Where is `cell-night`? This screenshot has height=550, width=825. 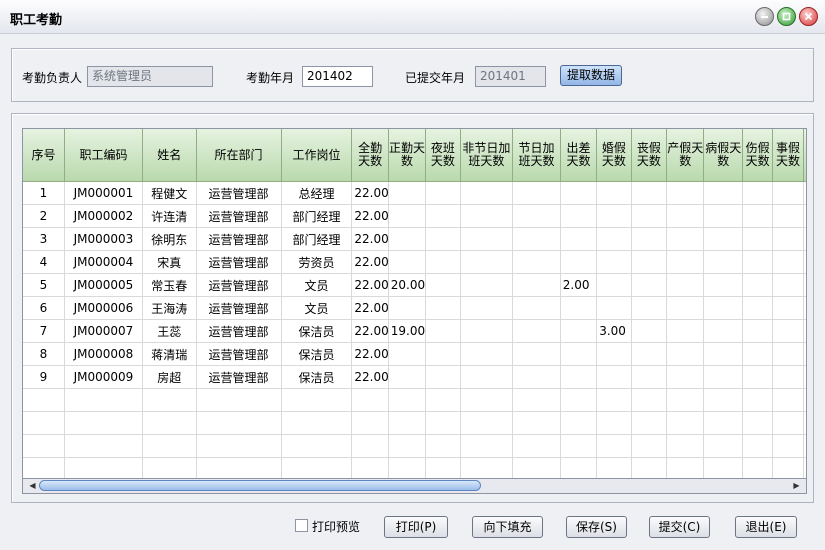
cell-night is located at coordinates (443, 262).